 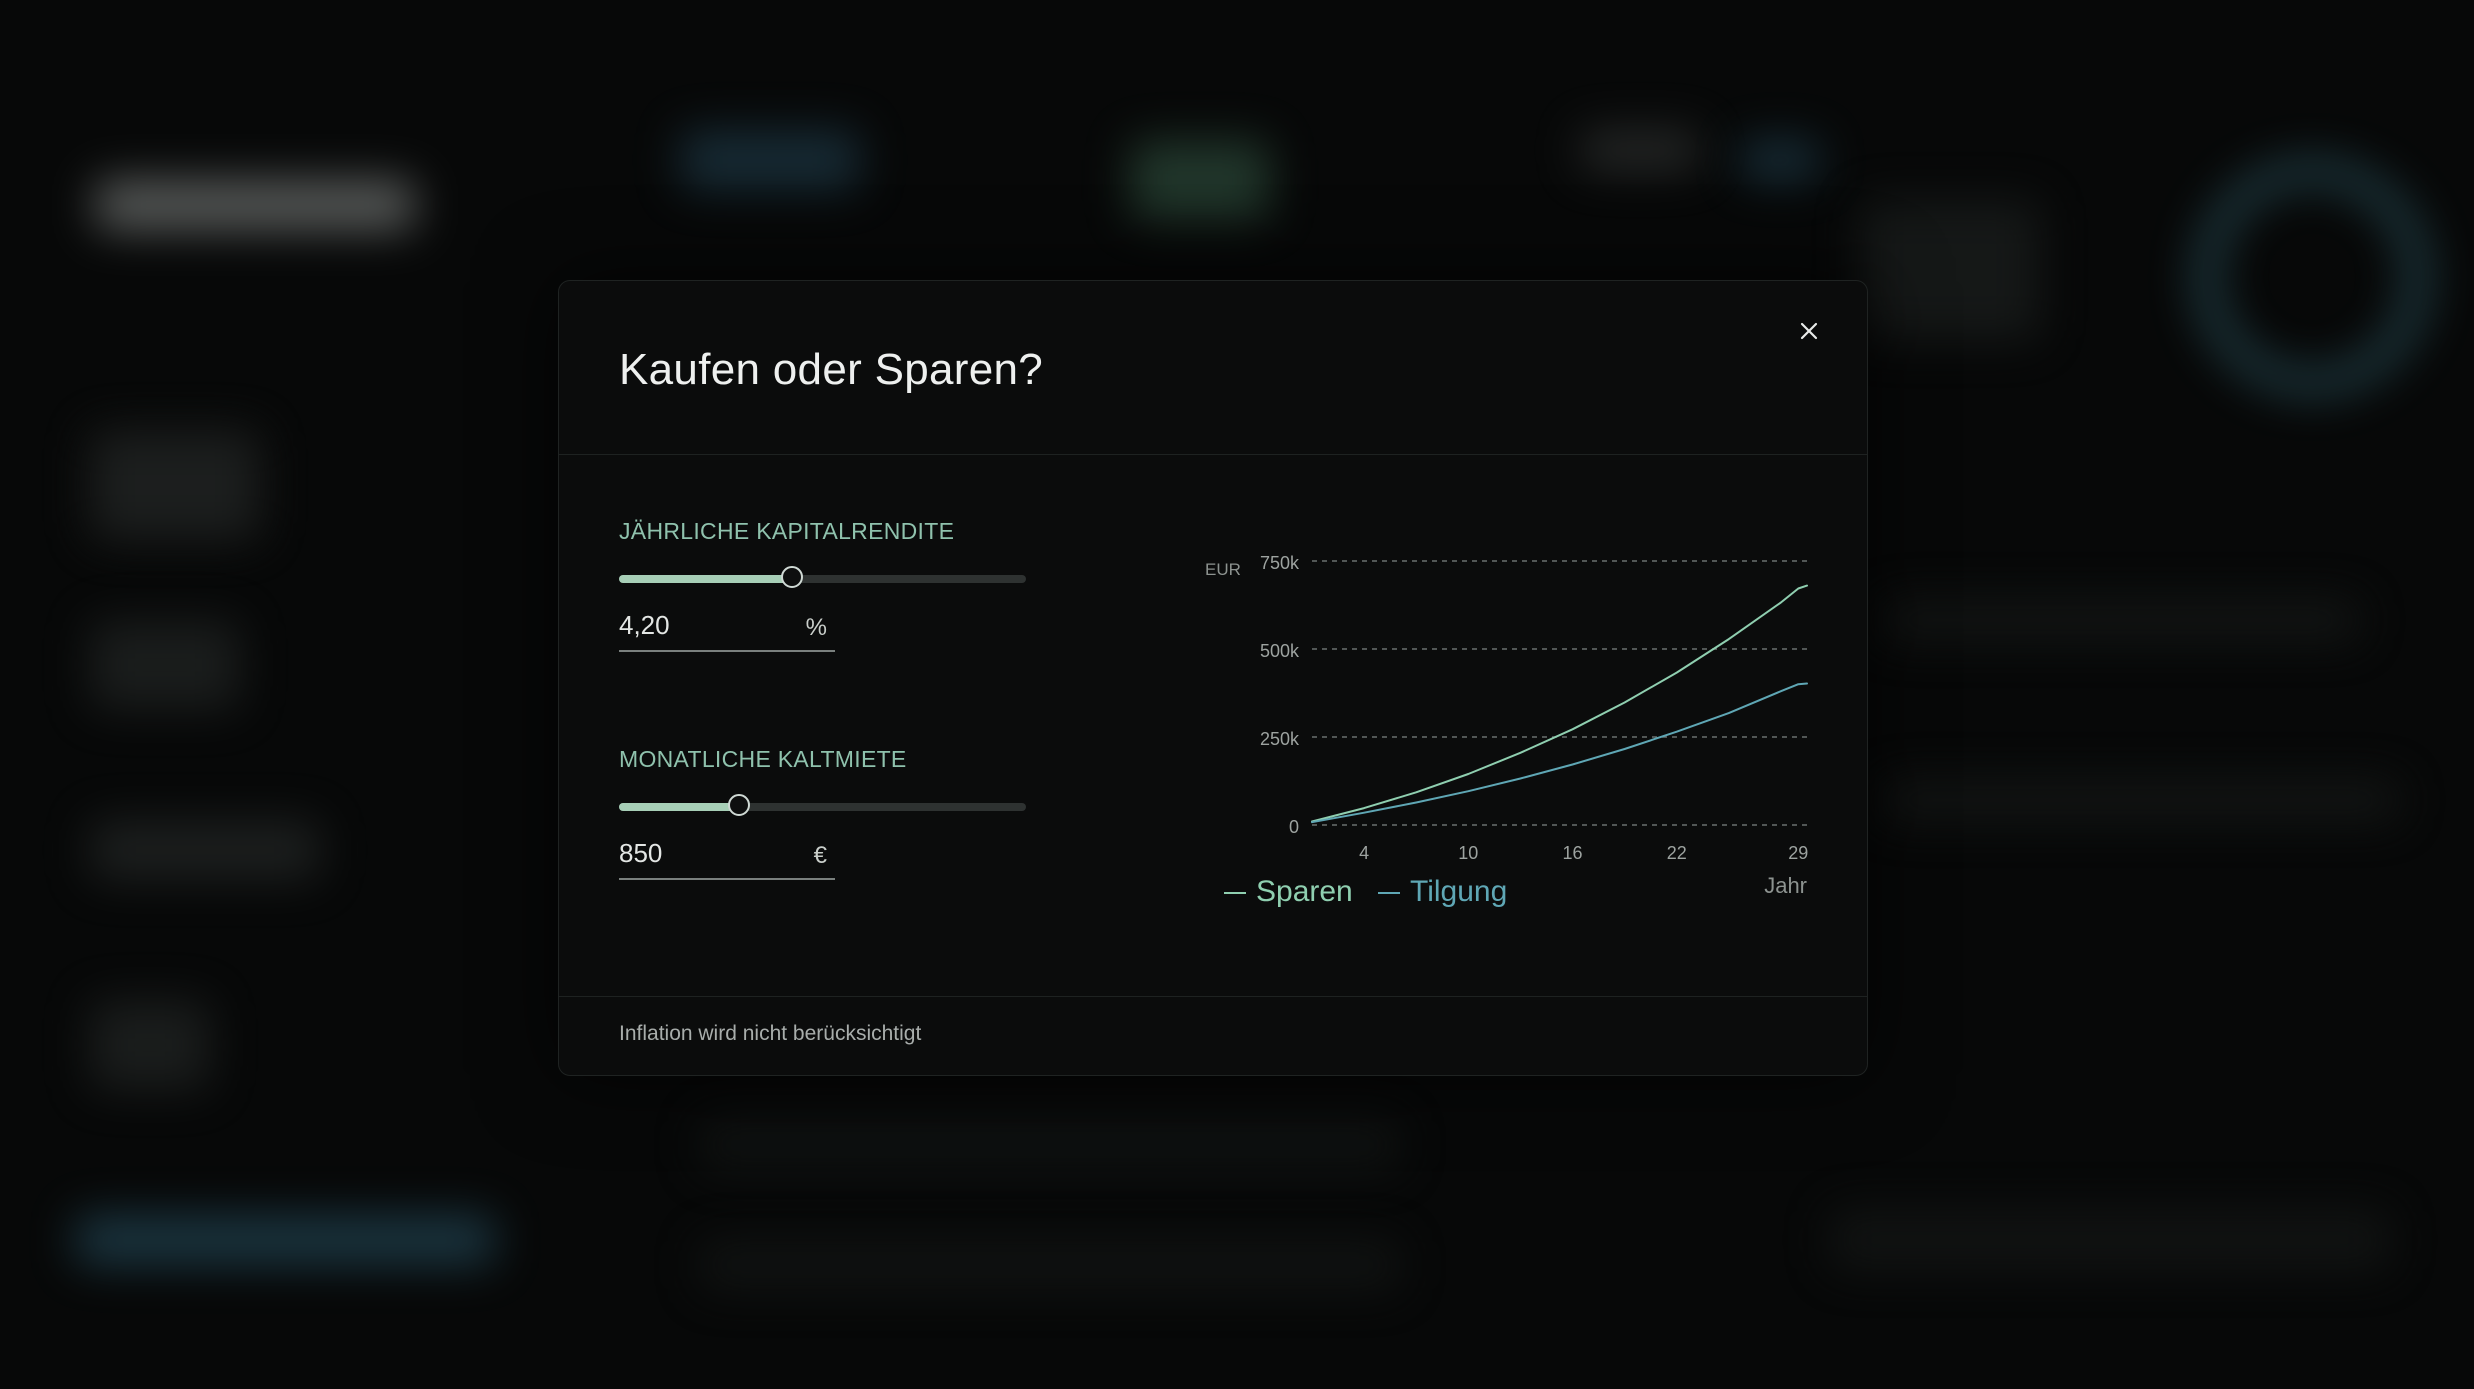 I want to click on legend-label-sparen: Sparen, so click(x=1304, y=891).